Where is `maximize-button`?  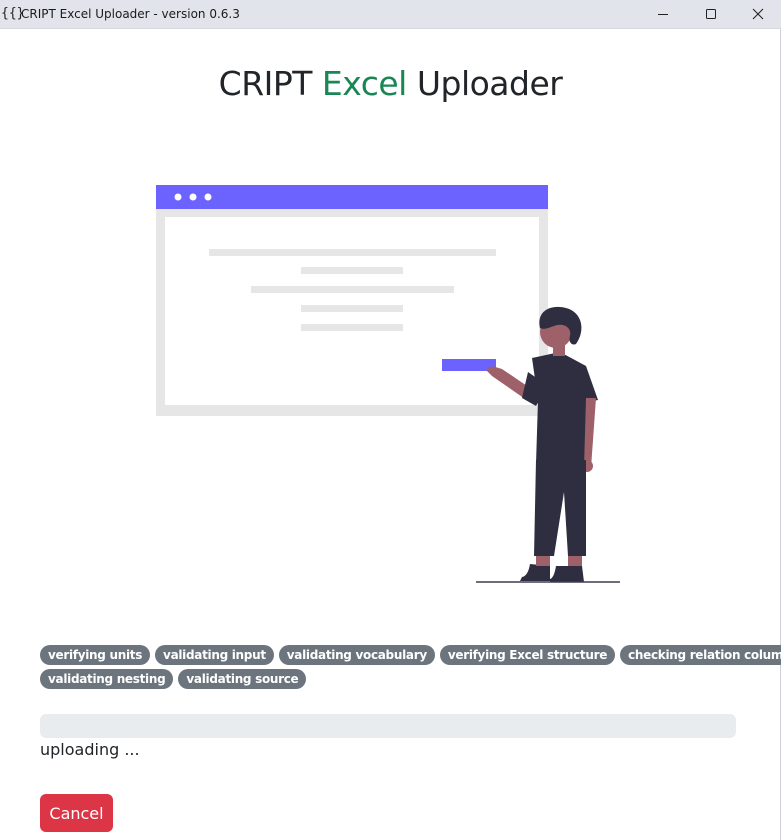 maximize-button is located at coordinates (711, 14).